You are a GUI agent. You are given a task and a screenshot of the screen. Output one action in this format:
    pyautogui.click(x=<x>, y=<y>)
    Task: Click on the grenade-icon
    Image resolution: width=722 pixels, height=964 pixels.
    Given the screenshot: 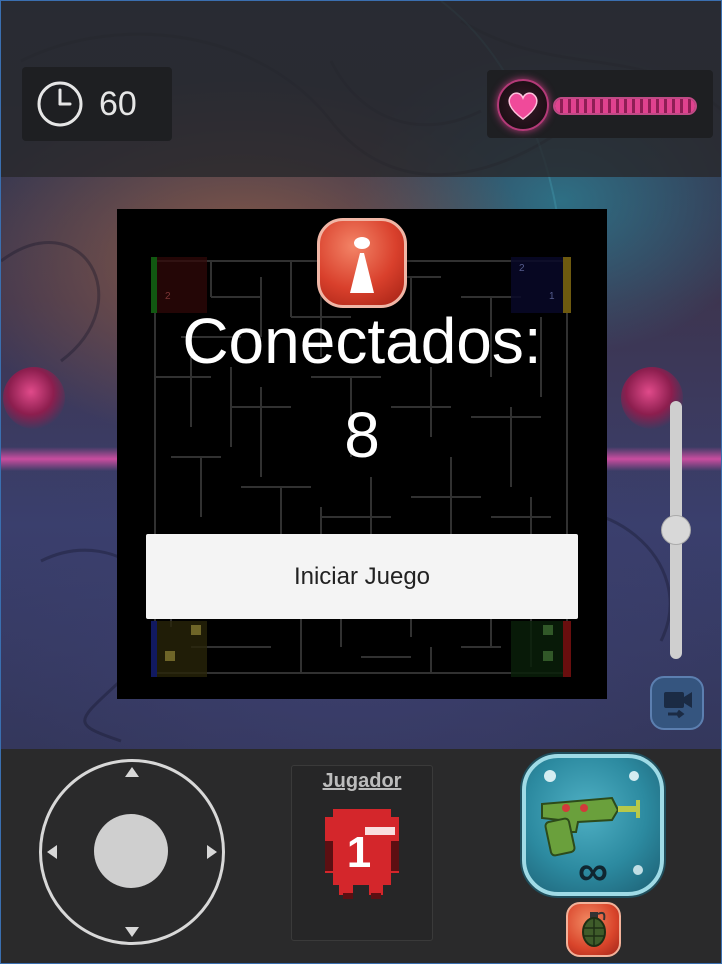 What is the action you would take?
    pyautogui.click(x=594, y=929)
    